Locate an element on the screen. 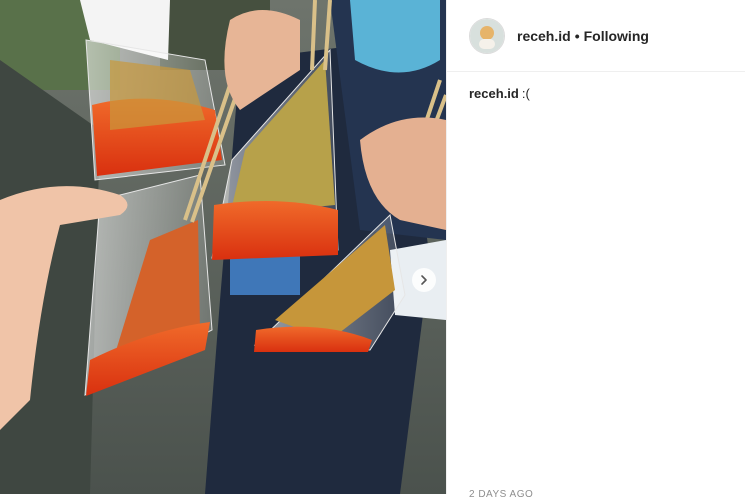 Image resolution: width=745 pixels, height=500 pixels. header-text: receh.id • Following is located at coordinates (583, 36).